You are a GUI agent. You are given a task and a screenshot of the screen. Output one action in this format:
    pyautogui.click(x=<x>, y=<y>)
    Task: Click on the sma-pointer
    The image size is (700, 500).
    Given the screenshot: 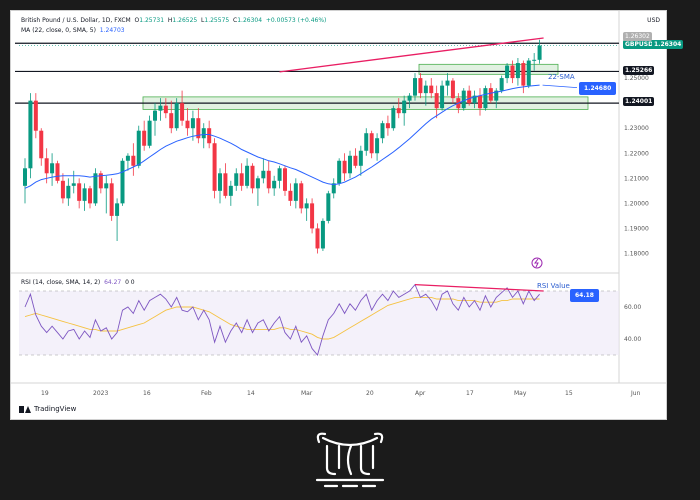 What is the action you would take?
    pyautogui.click(x=560, y=86)
    